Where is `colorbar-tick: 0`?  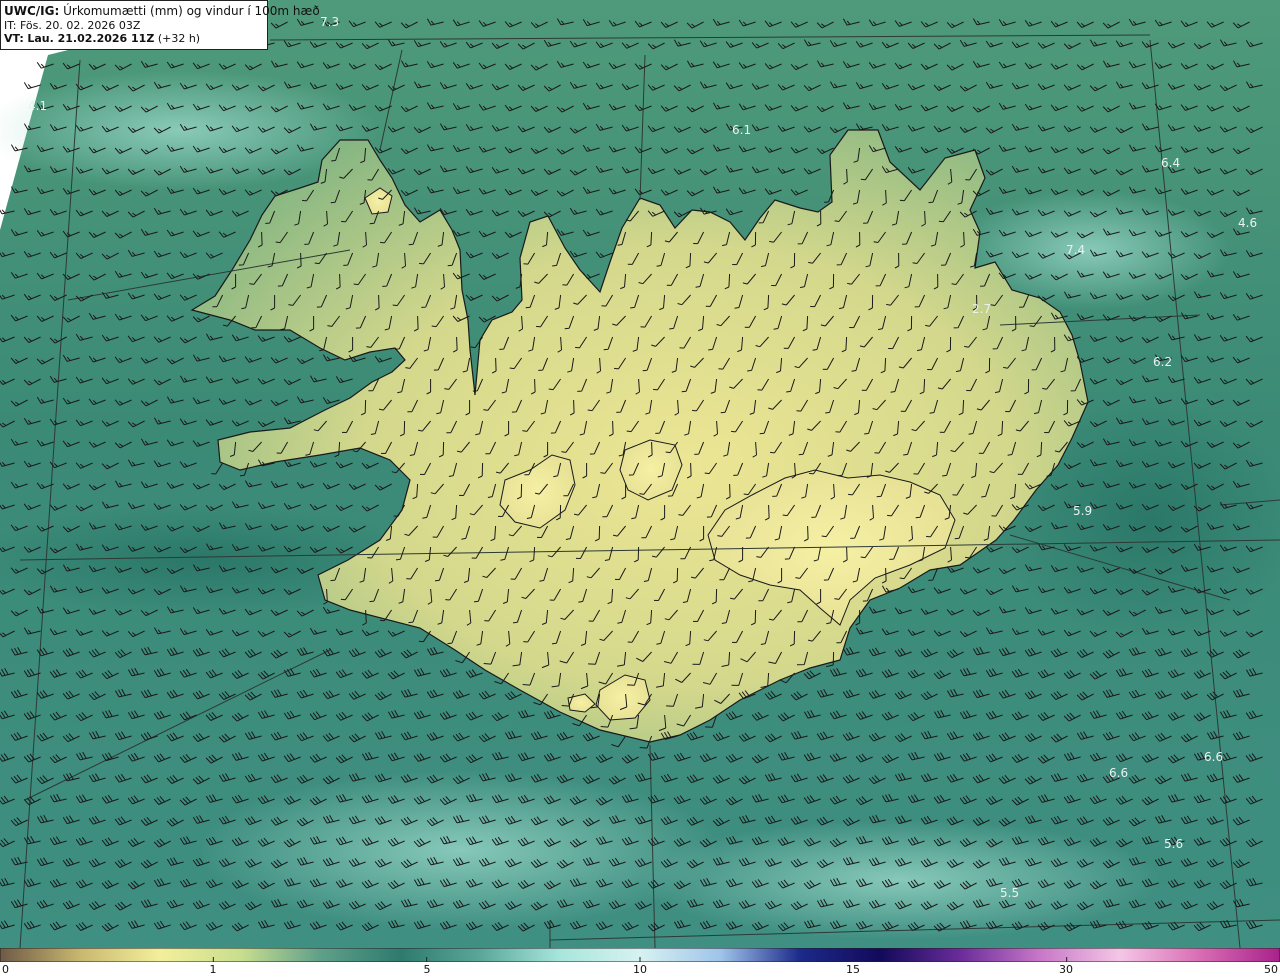 colorbar-tick: 0 is located at coordinates (5, 969).